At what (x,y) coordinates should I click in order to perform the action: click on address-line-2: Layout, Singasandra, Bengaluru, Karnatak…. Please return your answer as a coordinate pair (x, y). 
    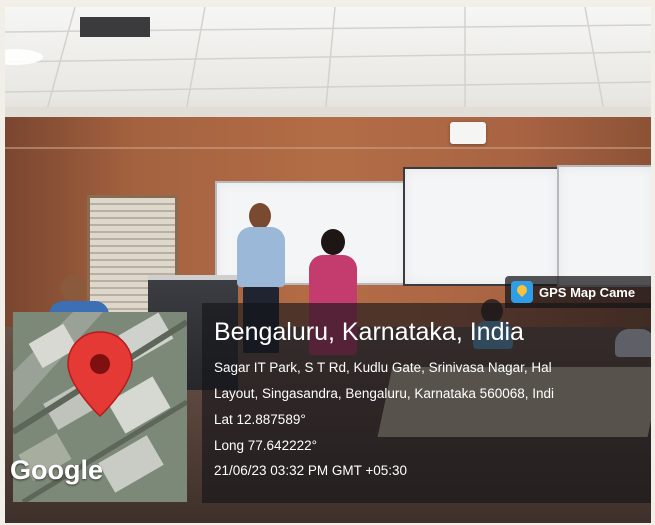
    Looking at the image, I should click on (384, 393).